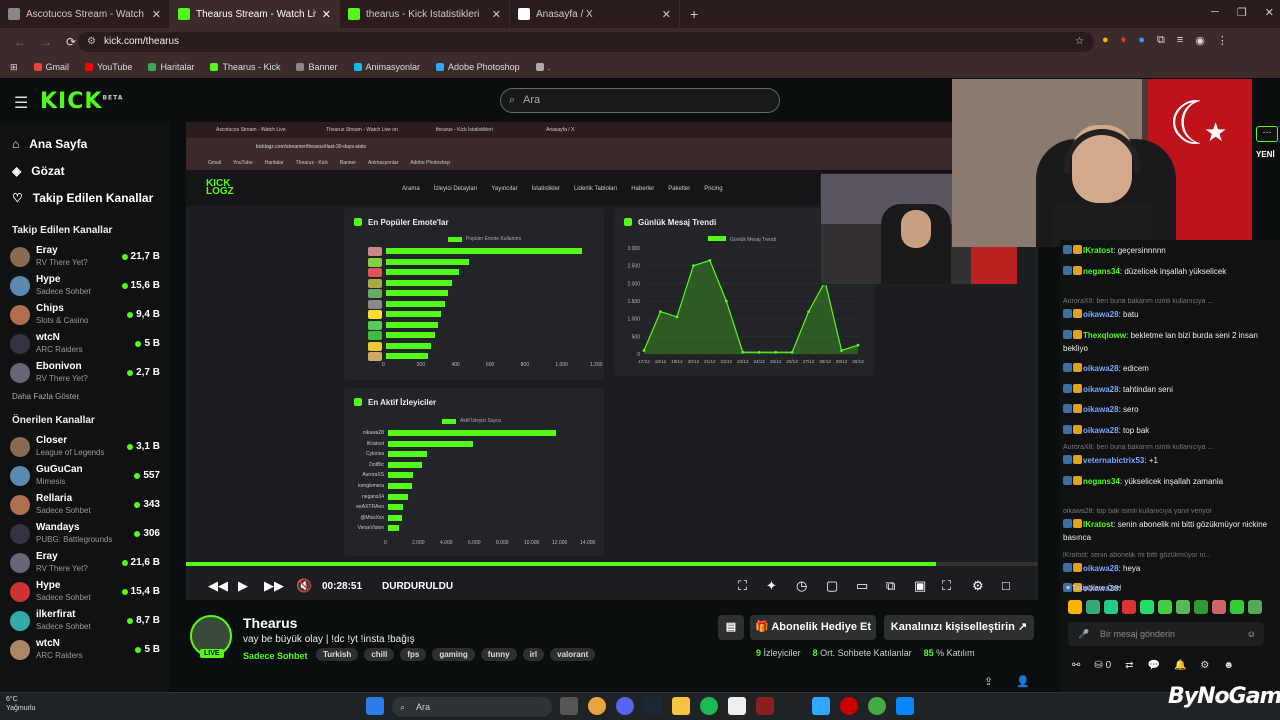  Describe the element at coordinates (85, 170) in the screenshot. I see `nav-browse: ◈ Gözat` at that location.